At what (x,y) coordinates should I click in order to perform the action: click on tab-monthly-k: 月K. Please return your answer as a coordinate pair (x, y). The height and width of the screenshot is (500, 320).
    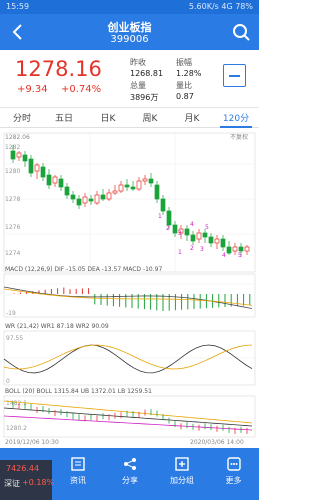
    Looking at the image, I should click on (192, 117).